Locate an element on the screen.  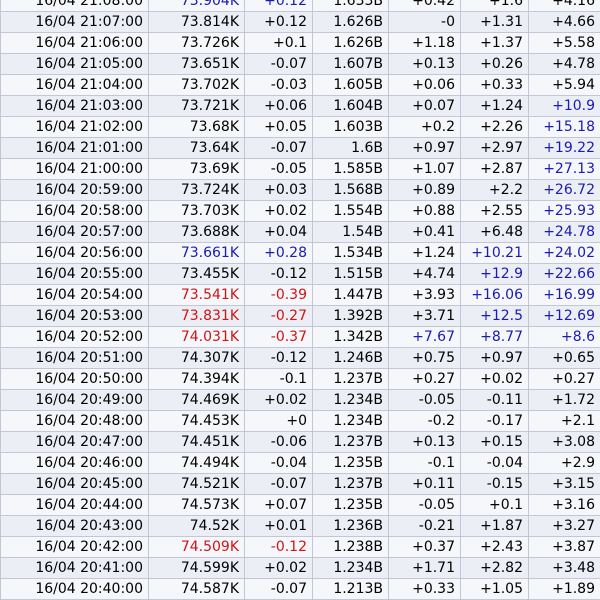
cell-col6: +1.87 is located at coordinates (494, 526).